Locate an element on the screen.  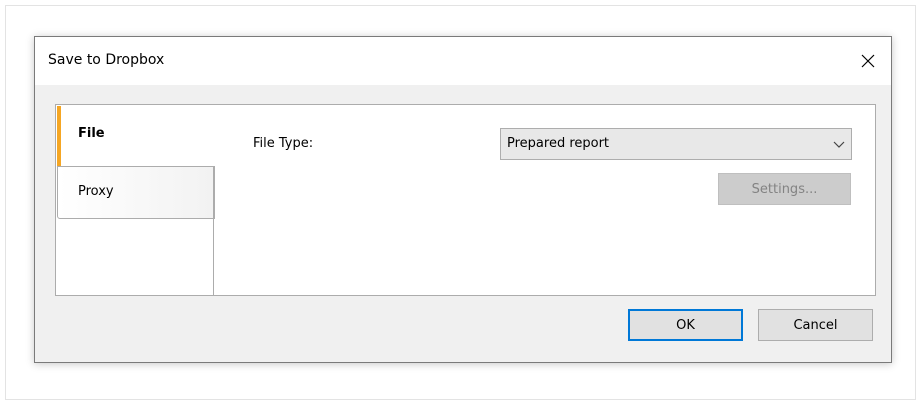
tab-file: File is located at coordinates (136, 136).